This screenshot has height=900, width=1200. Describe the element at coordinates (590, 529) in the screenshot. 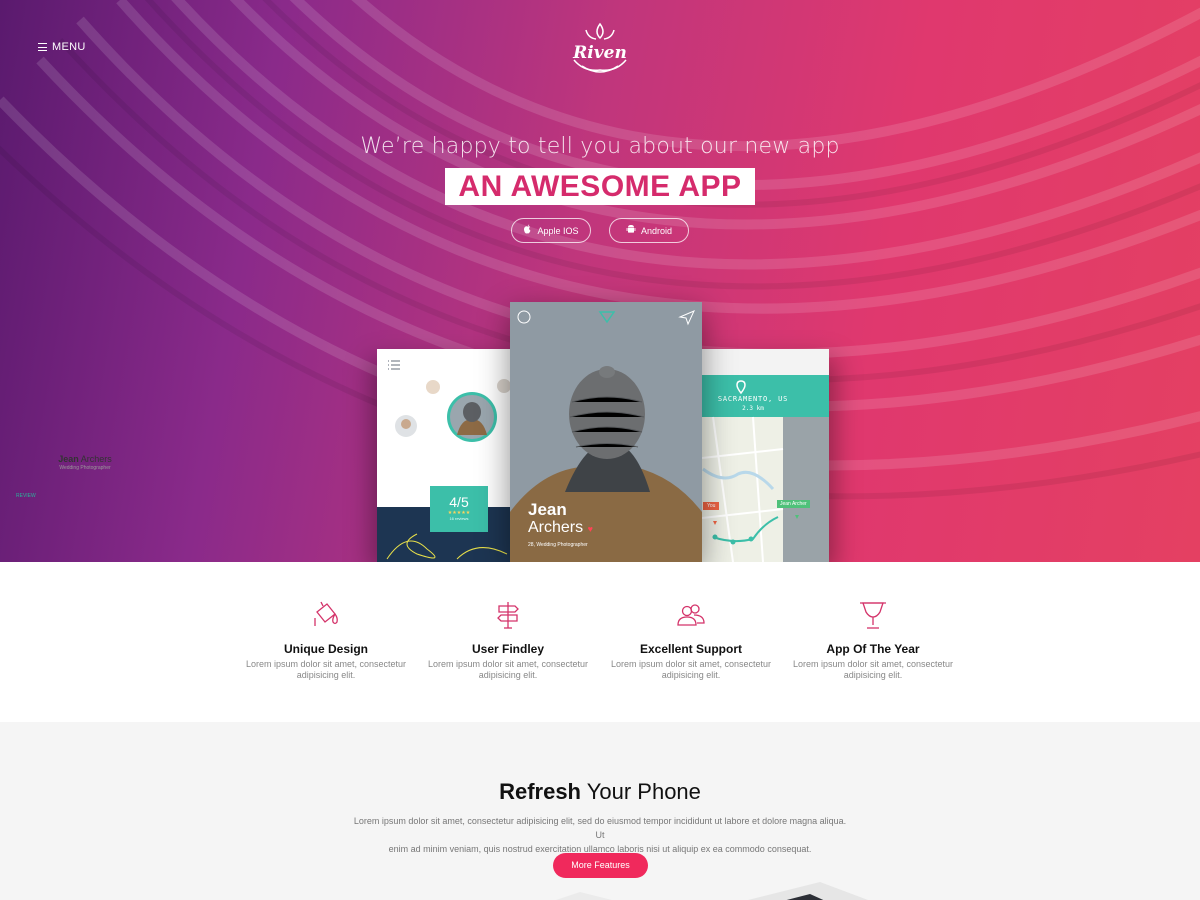

I see `heart-icon: ♥` at that location.